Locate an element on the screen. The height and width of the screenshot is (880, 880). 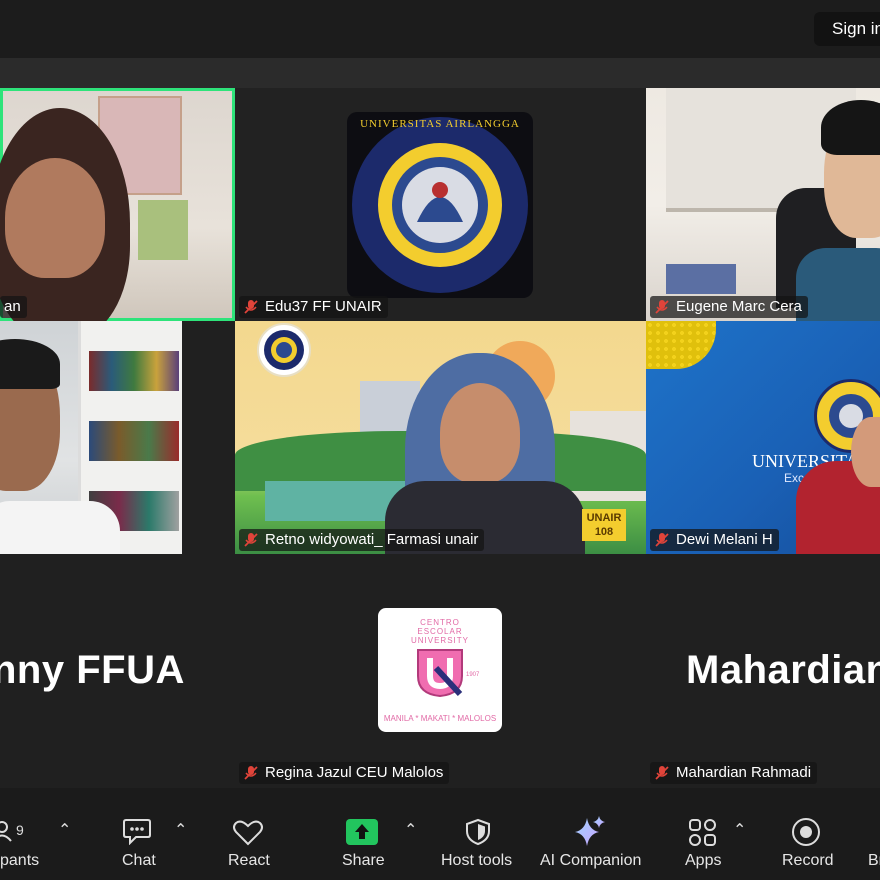
ceu-logo-year: 1907 is located at coordinates (473, 675).